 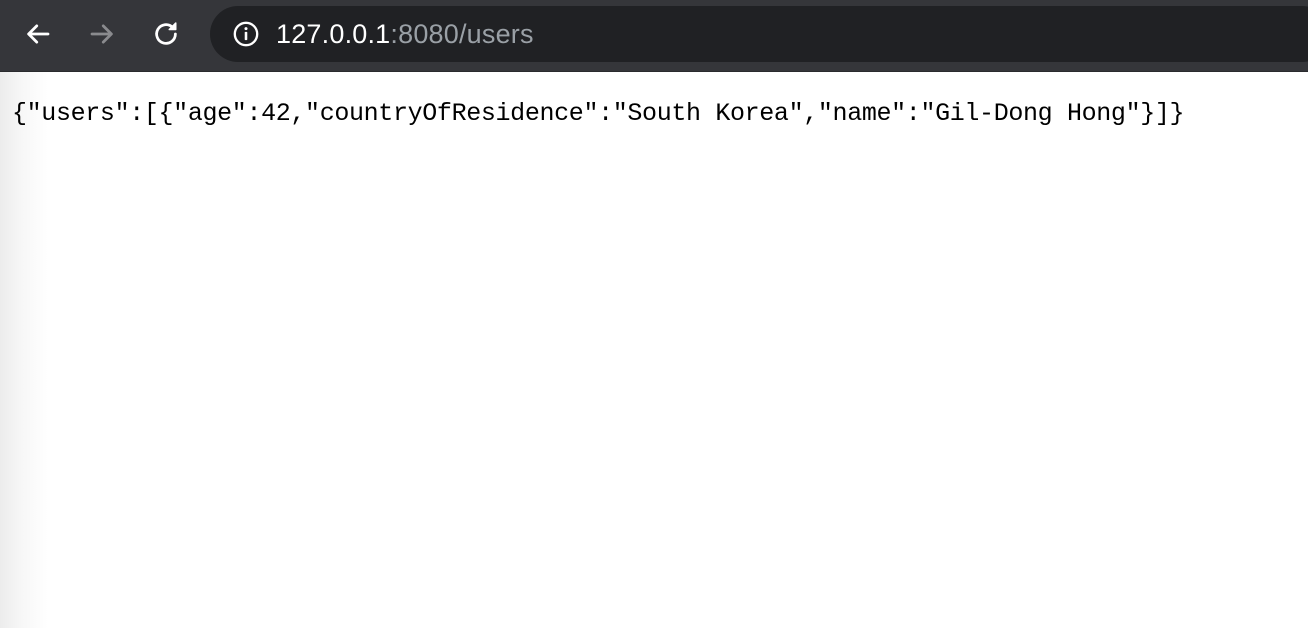 I want to click on browser-toolbar: 127.0.0.1:8080/users, so click(x=654, y=36).